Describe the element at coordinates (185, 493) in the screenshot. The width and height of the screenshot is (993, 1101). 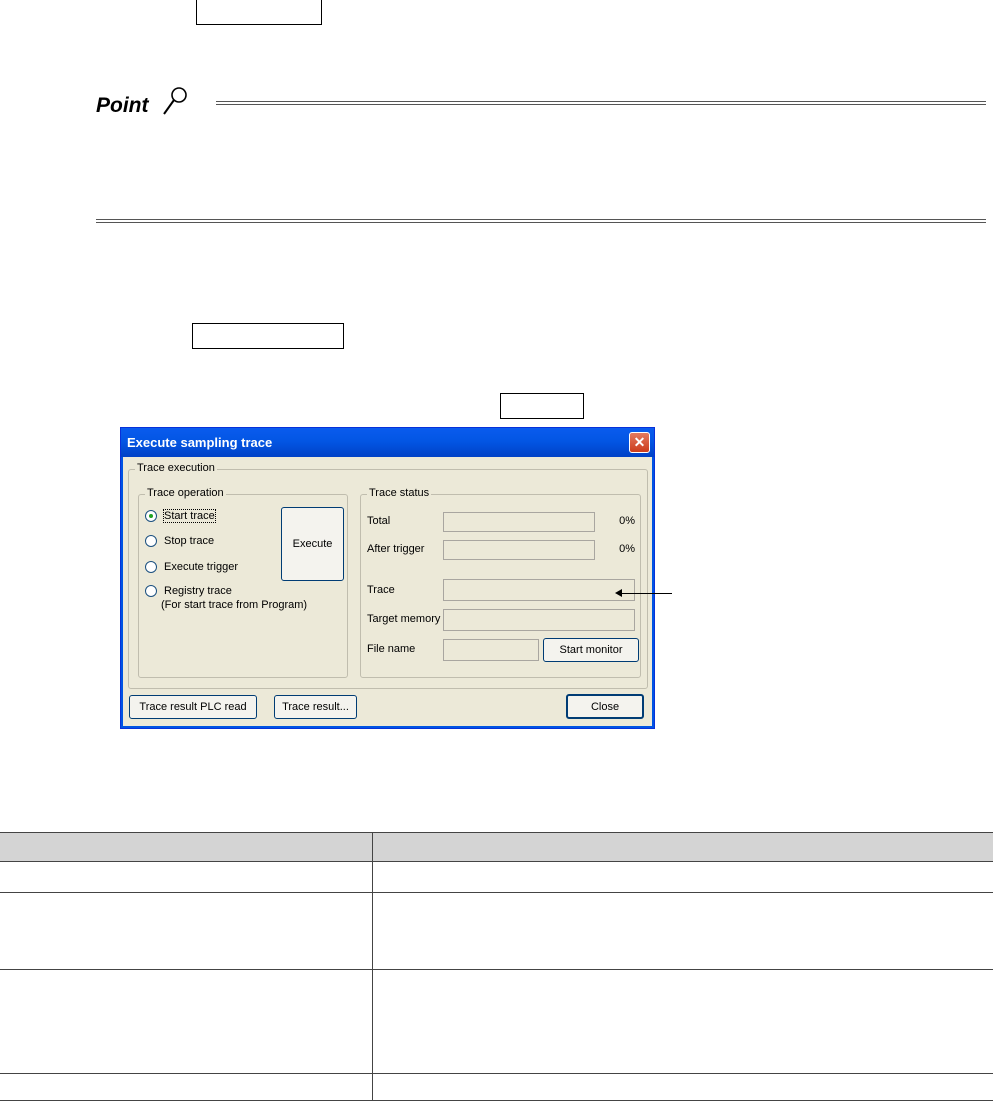
I see `trace-operation-legend: Trace operation` at that location.